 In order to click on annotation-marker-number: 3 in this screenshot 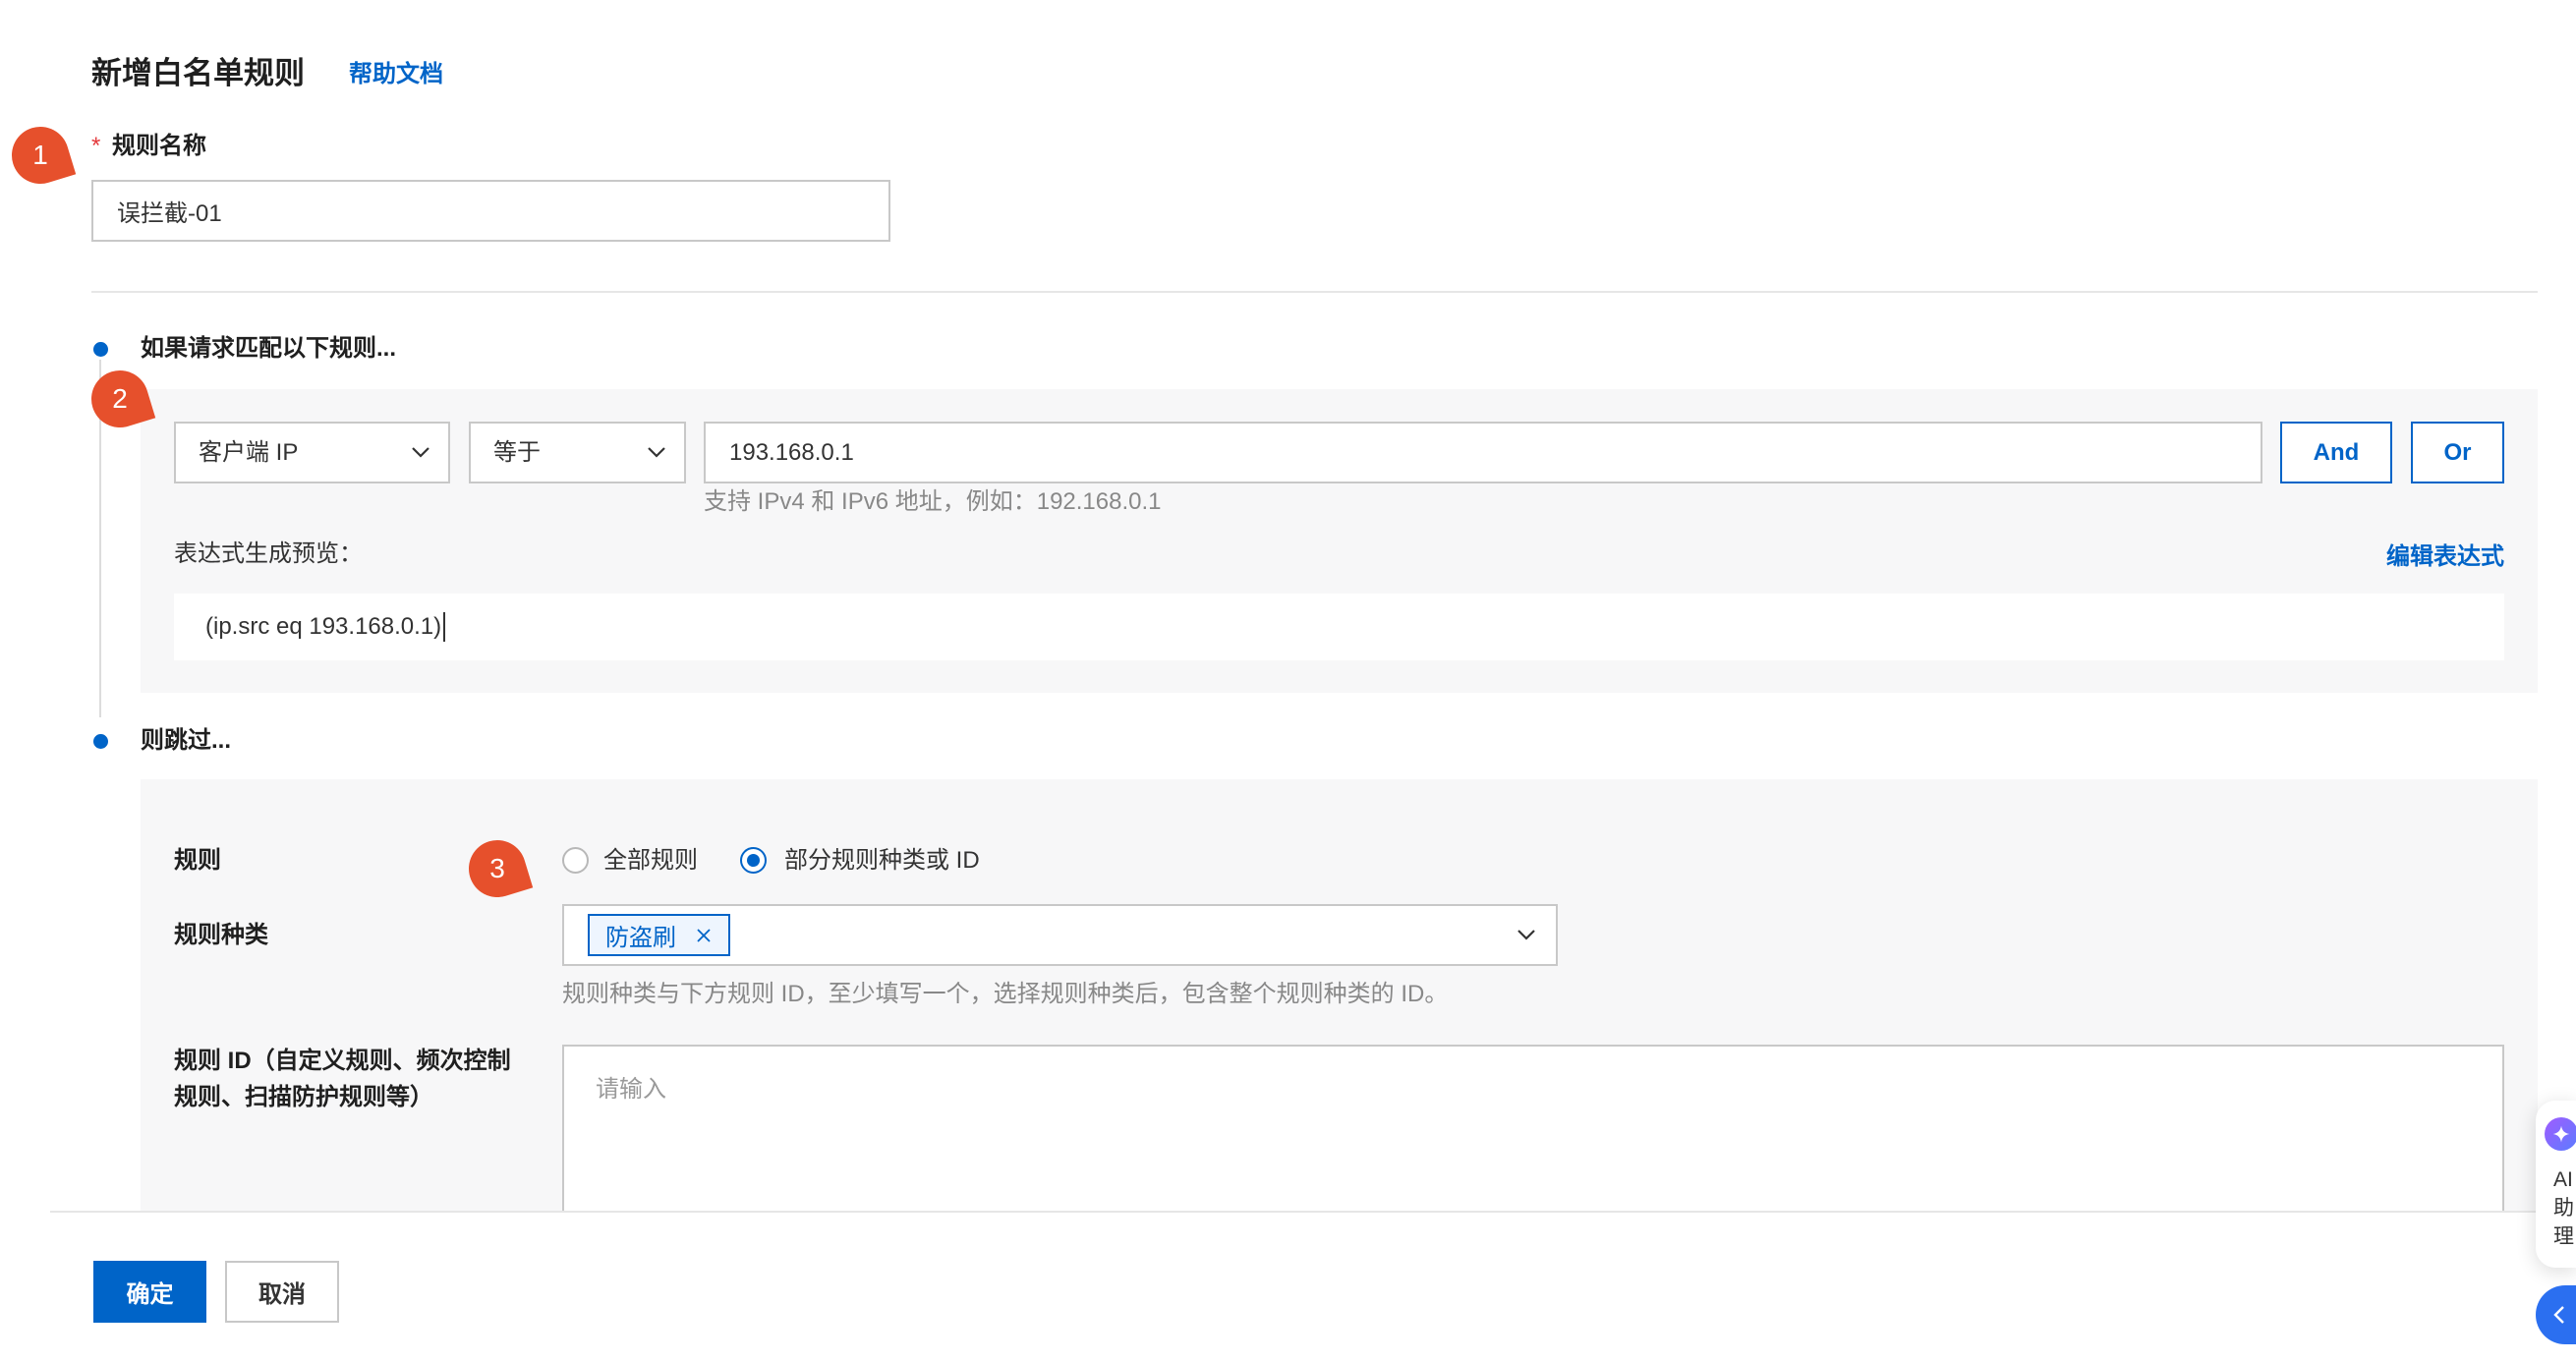, I will do `click(497, 868)`.